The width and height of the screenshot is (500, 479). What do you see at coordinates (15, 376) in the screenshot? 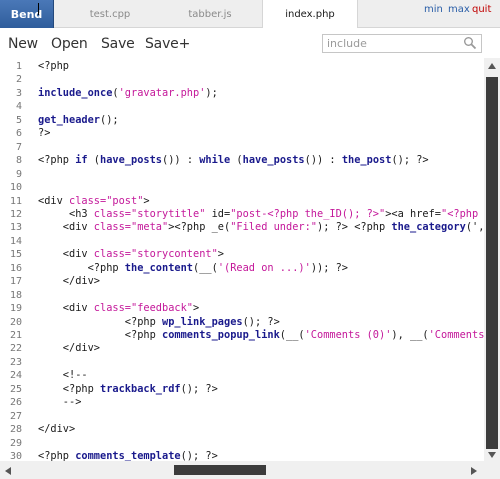
I see `line-number: 24` at bounding box center [15, 376].